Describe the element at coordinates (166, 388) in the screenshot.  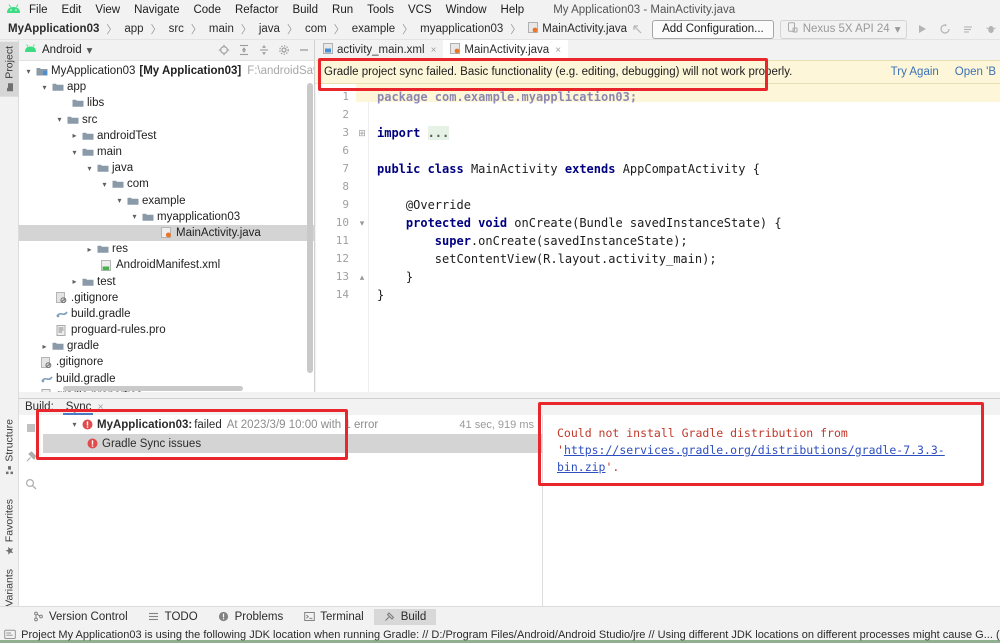
I see `project-tree-horizontal-scrollbar` at that location.